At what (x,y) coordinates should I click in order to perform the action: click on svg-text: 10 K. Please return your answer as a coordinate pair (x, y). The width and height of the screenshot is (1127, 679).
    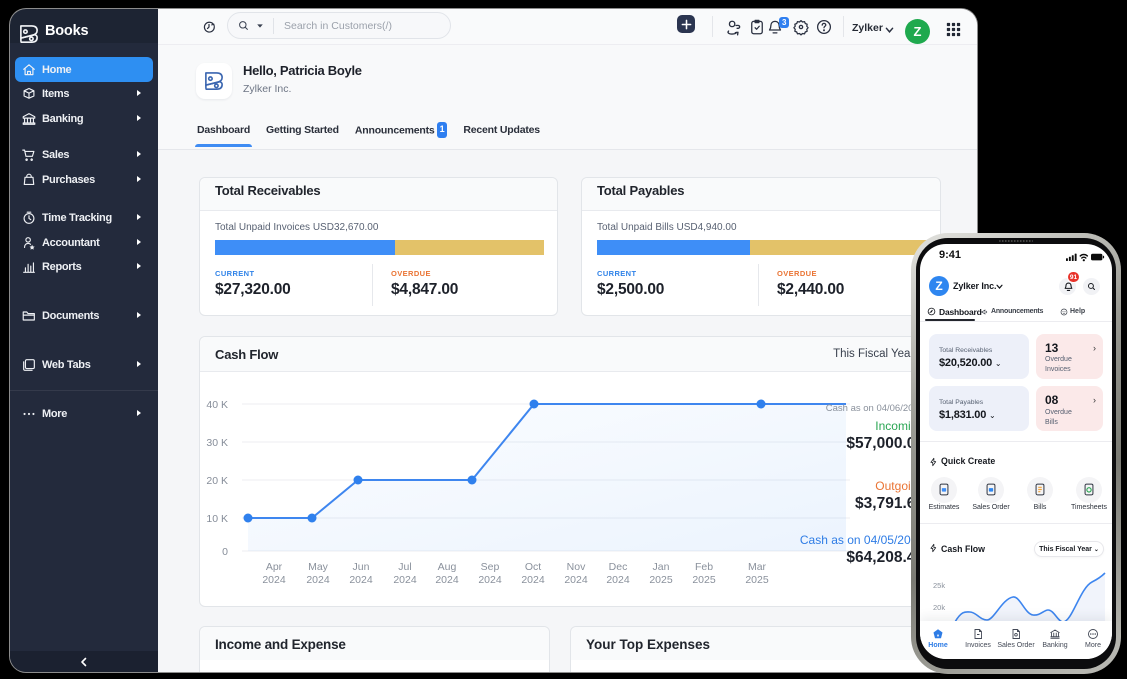
    Looking at the image, I should click on (217, 519).